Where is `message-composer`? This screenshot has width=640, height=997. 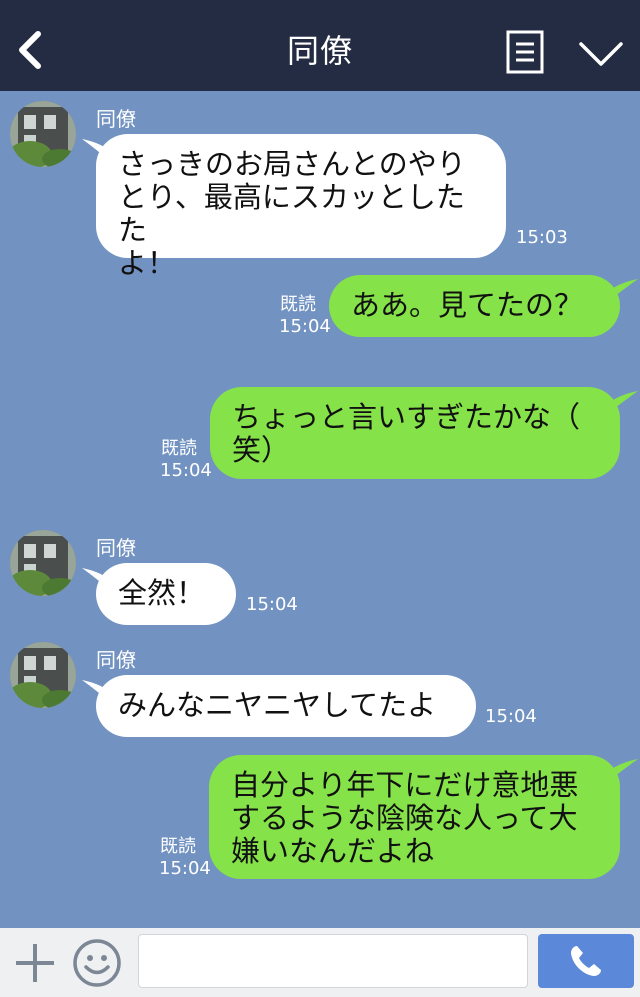
message-composer is located at coordinates (320, 962).